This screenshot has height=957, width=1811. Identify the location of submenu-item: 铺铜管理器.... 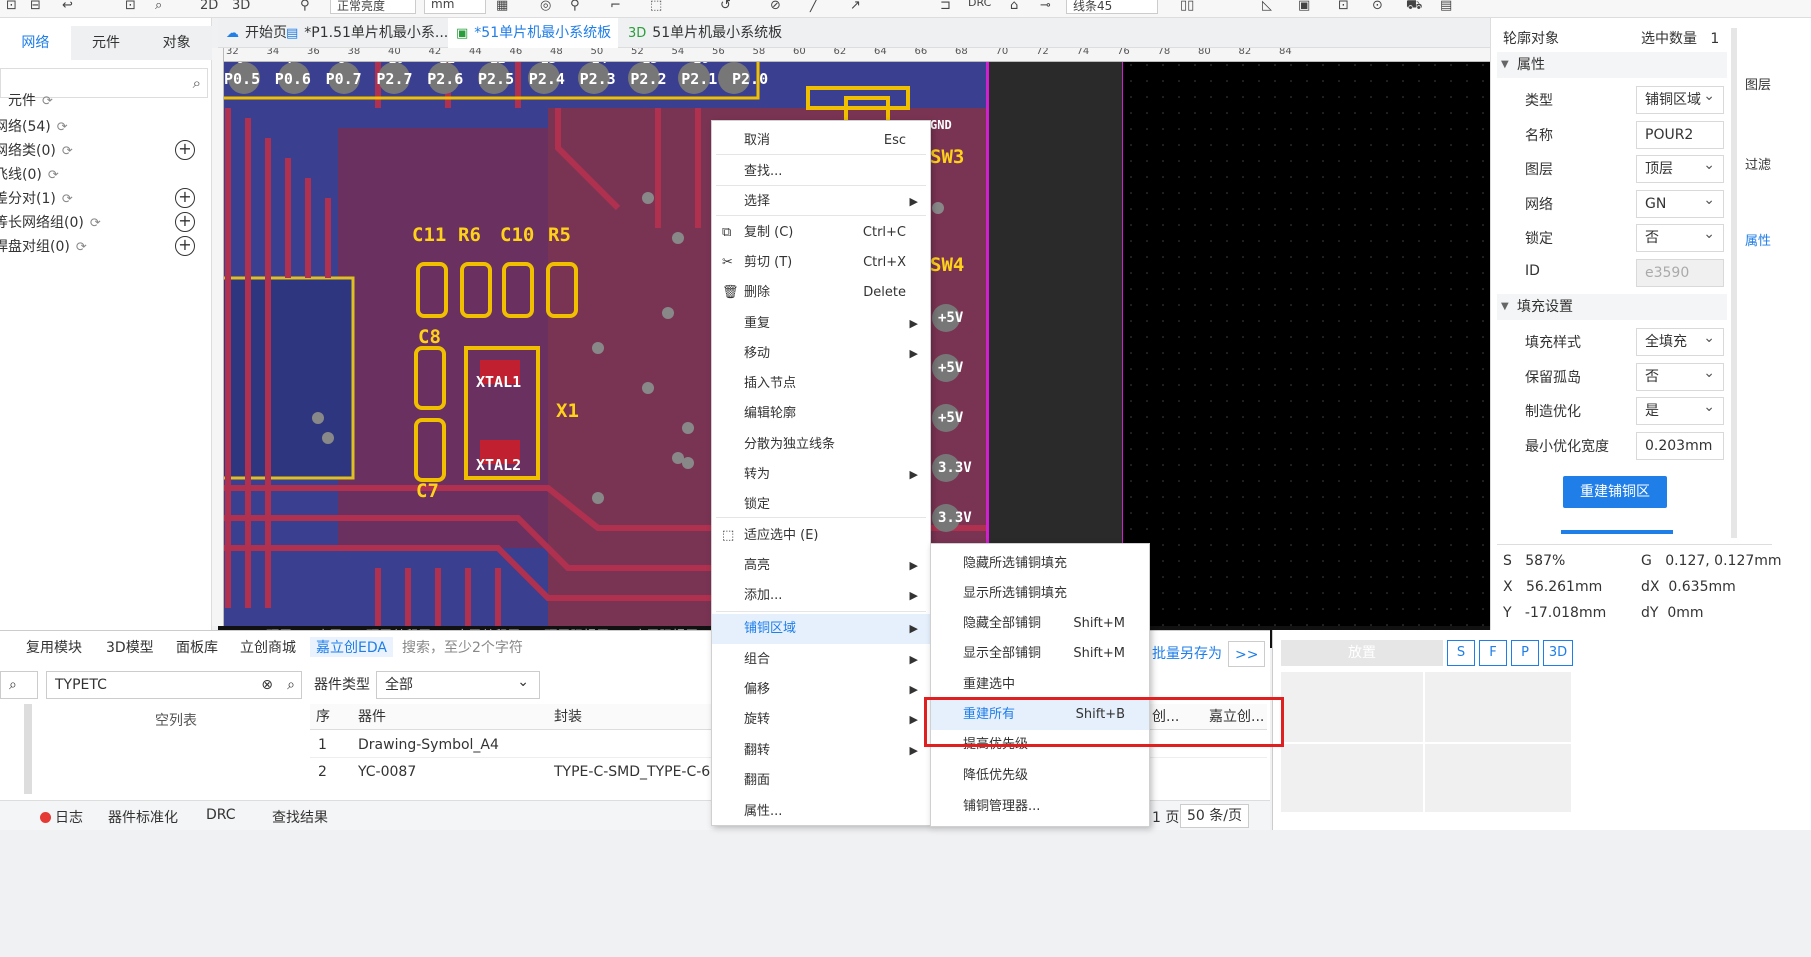
(1040, 807).